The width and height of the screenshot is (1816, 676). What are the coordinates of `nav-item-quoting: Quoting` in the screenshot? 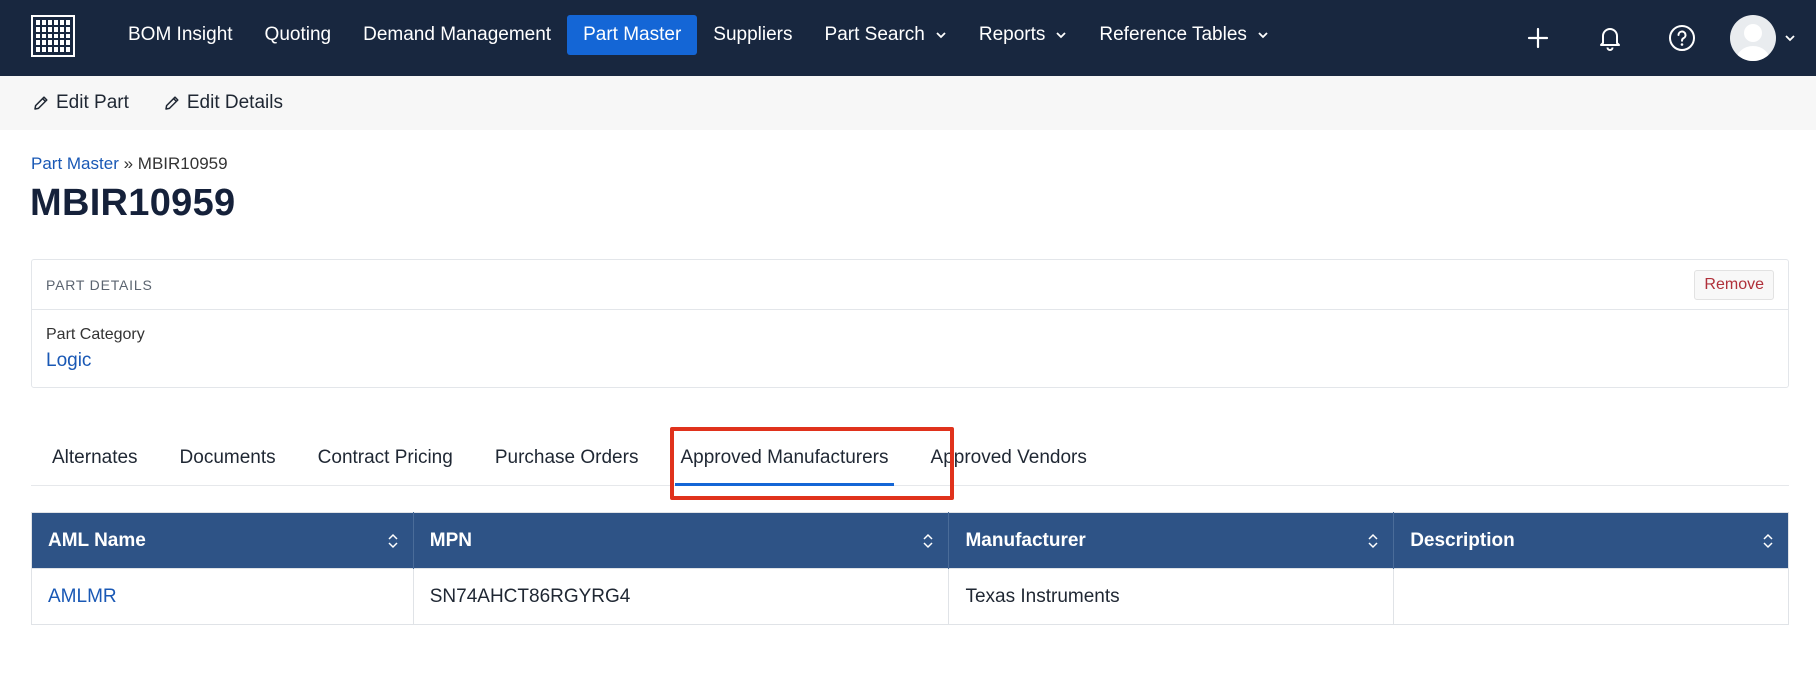 It's located at (298, 35).